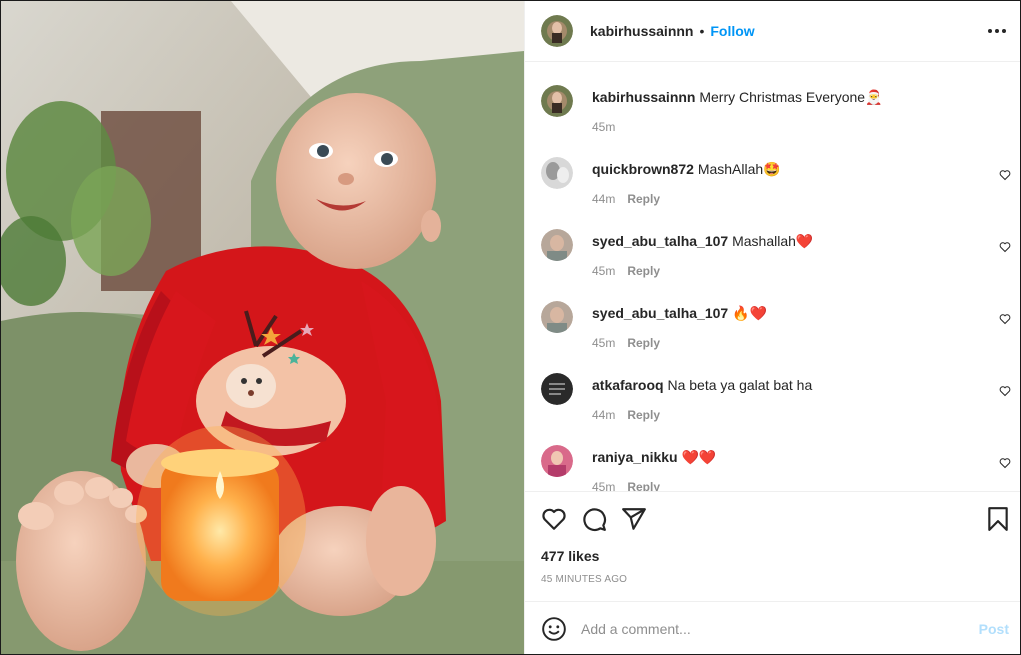  What do you see at coordinates (739, 169) in the screenshot?
I see `comment-body: MashAllah🤩` at bounding box center [739, 169].